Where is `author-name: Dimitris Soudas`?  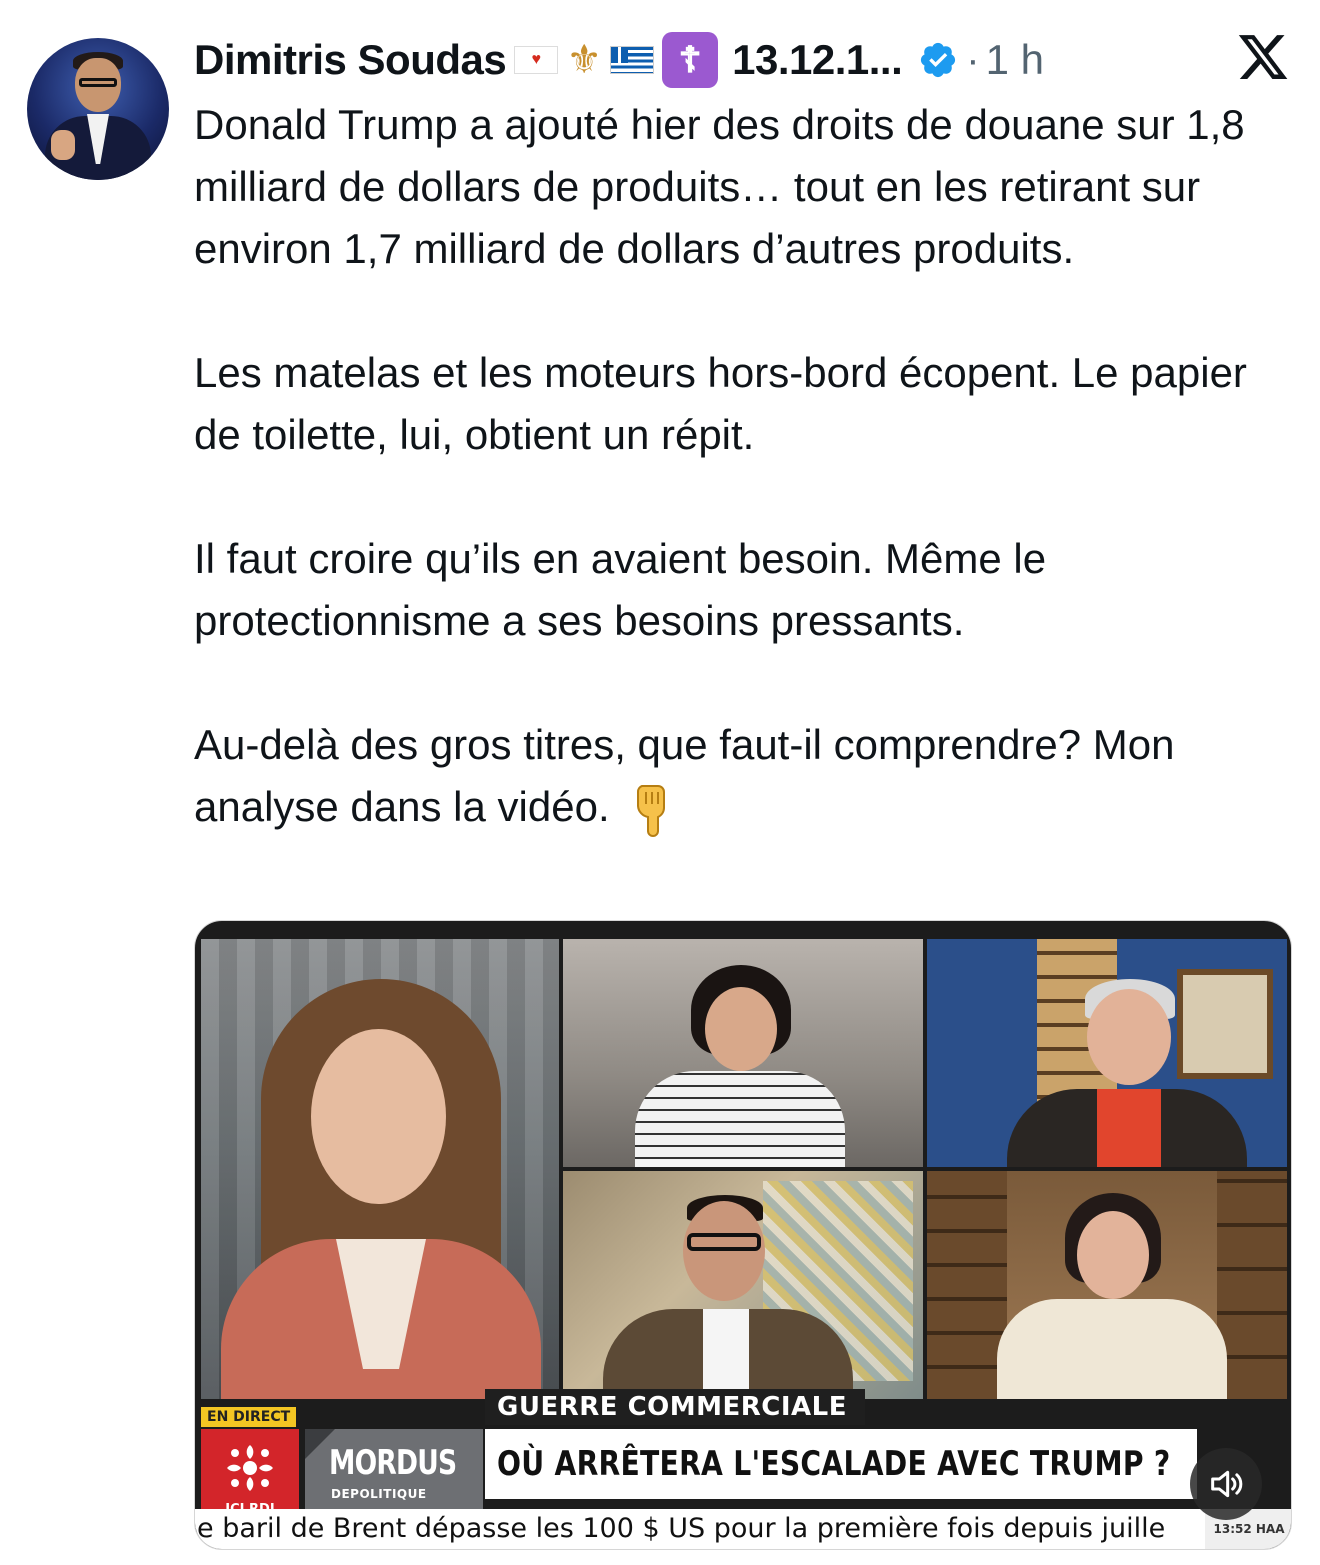
author-name: Dimitris Soudas is located at coordinates (350, 60).